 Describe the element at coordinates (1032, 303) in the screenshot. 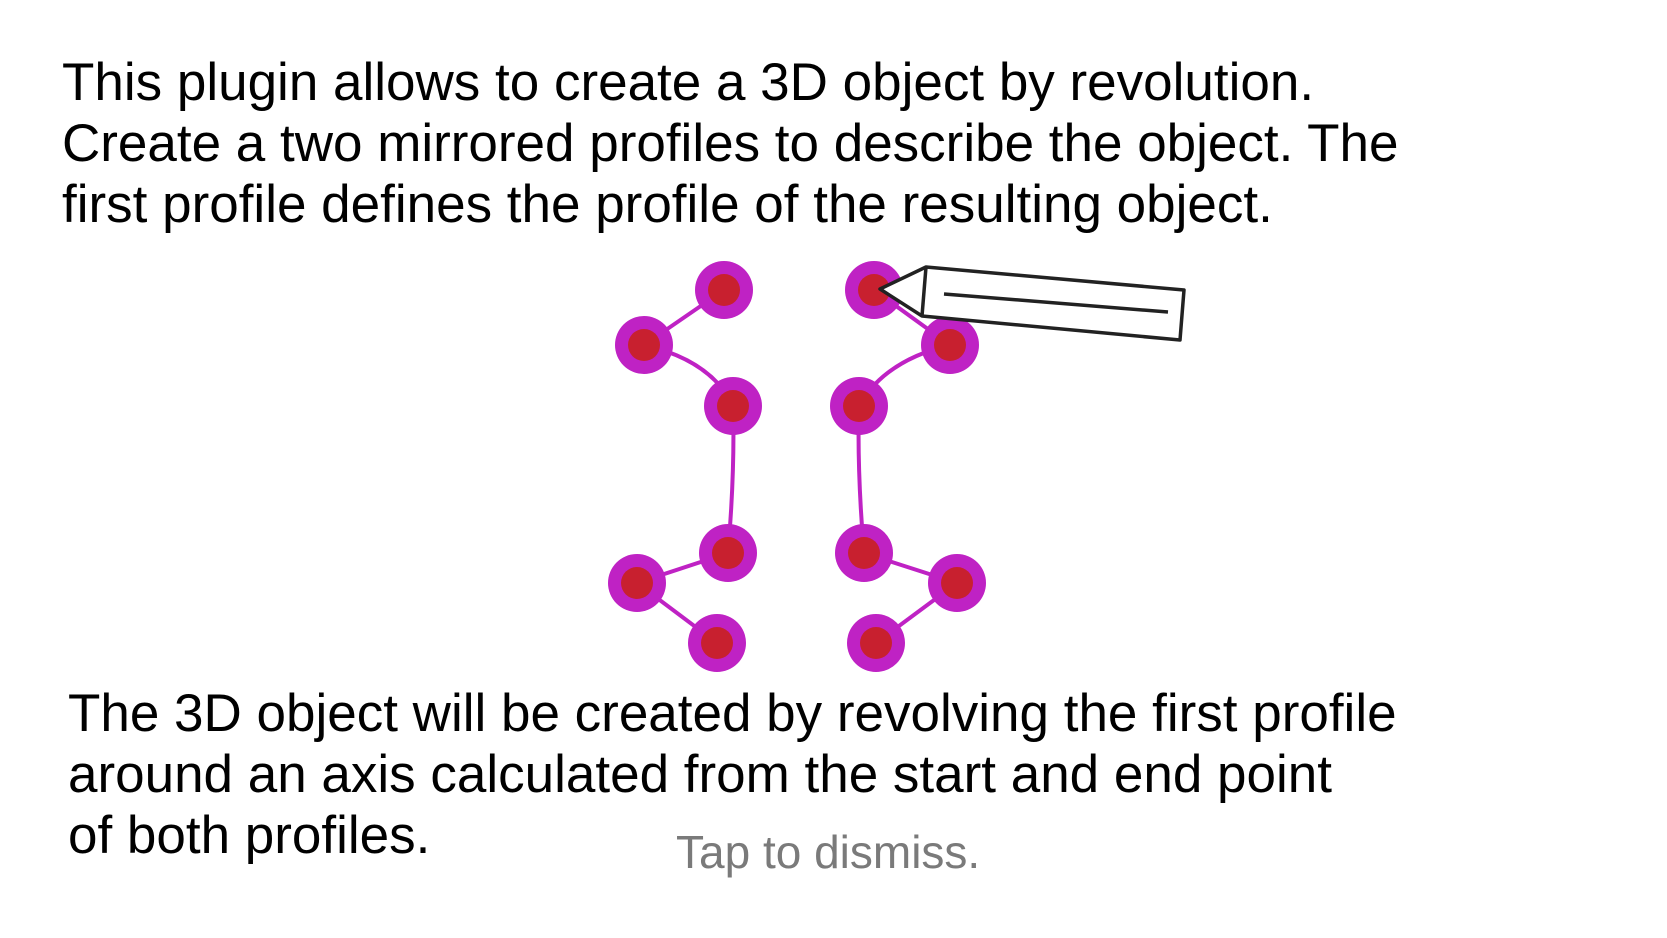

I see `pencil-icon` at that location.